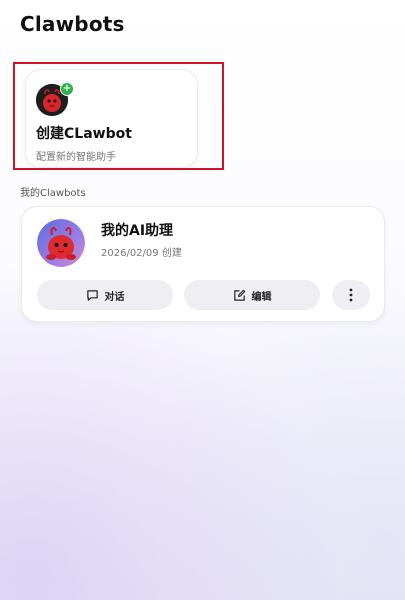 Image resolution: width=405 pixels, height=600 pixels. I want to click on bot-name: 我的AI助理, so click(137, 231).